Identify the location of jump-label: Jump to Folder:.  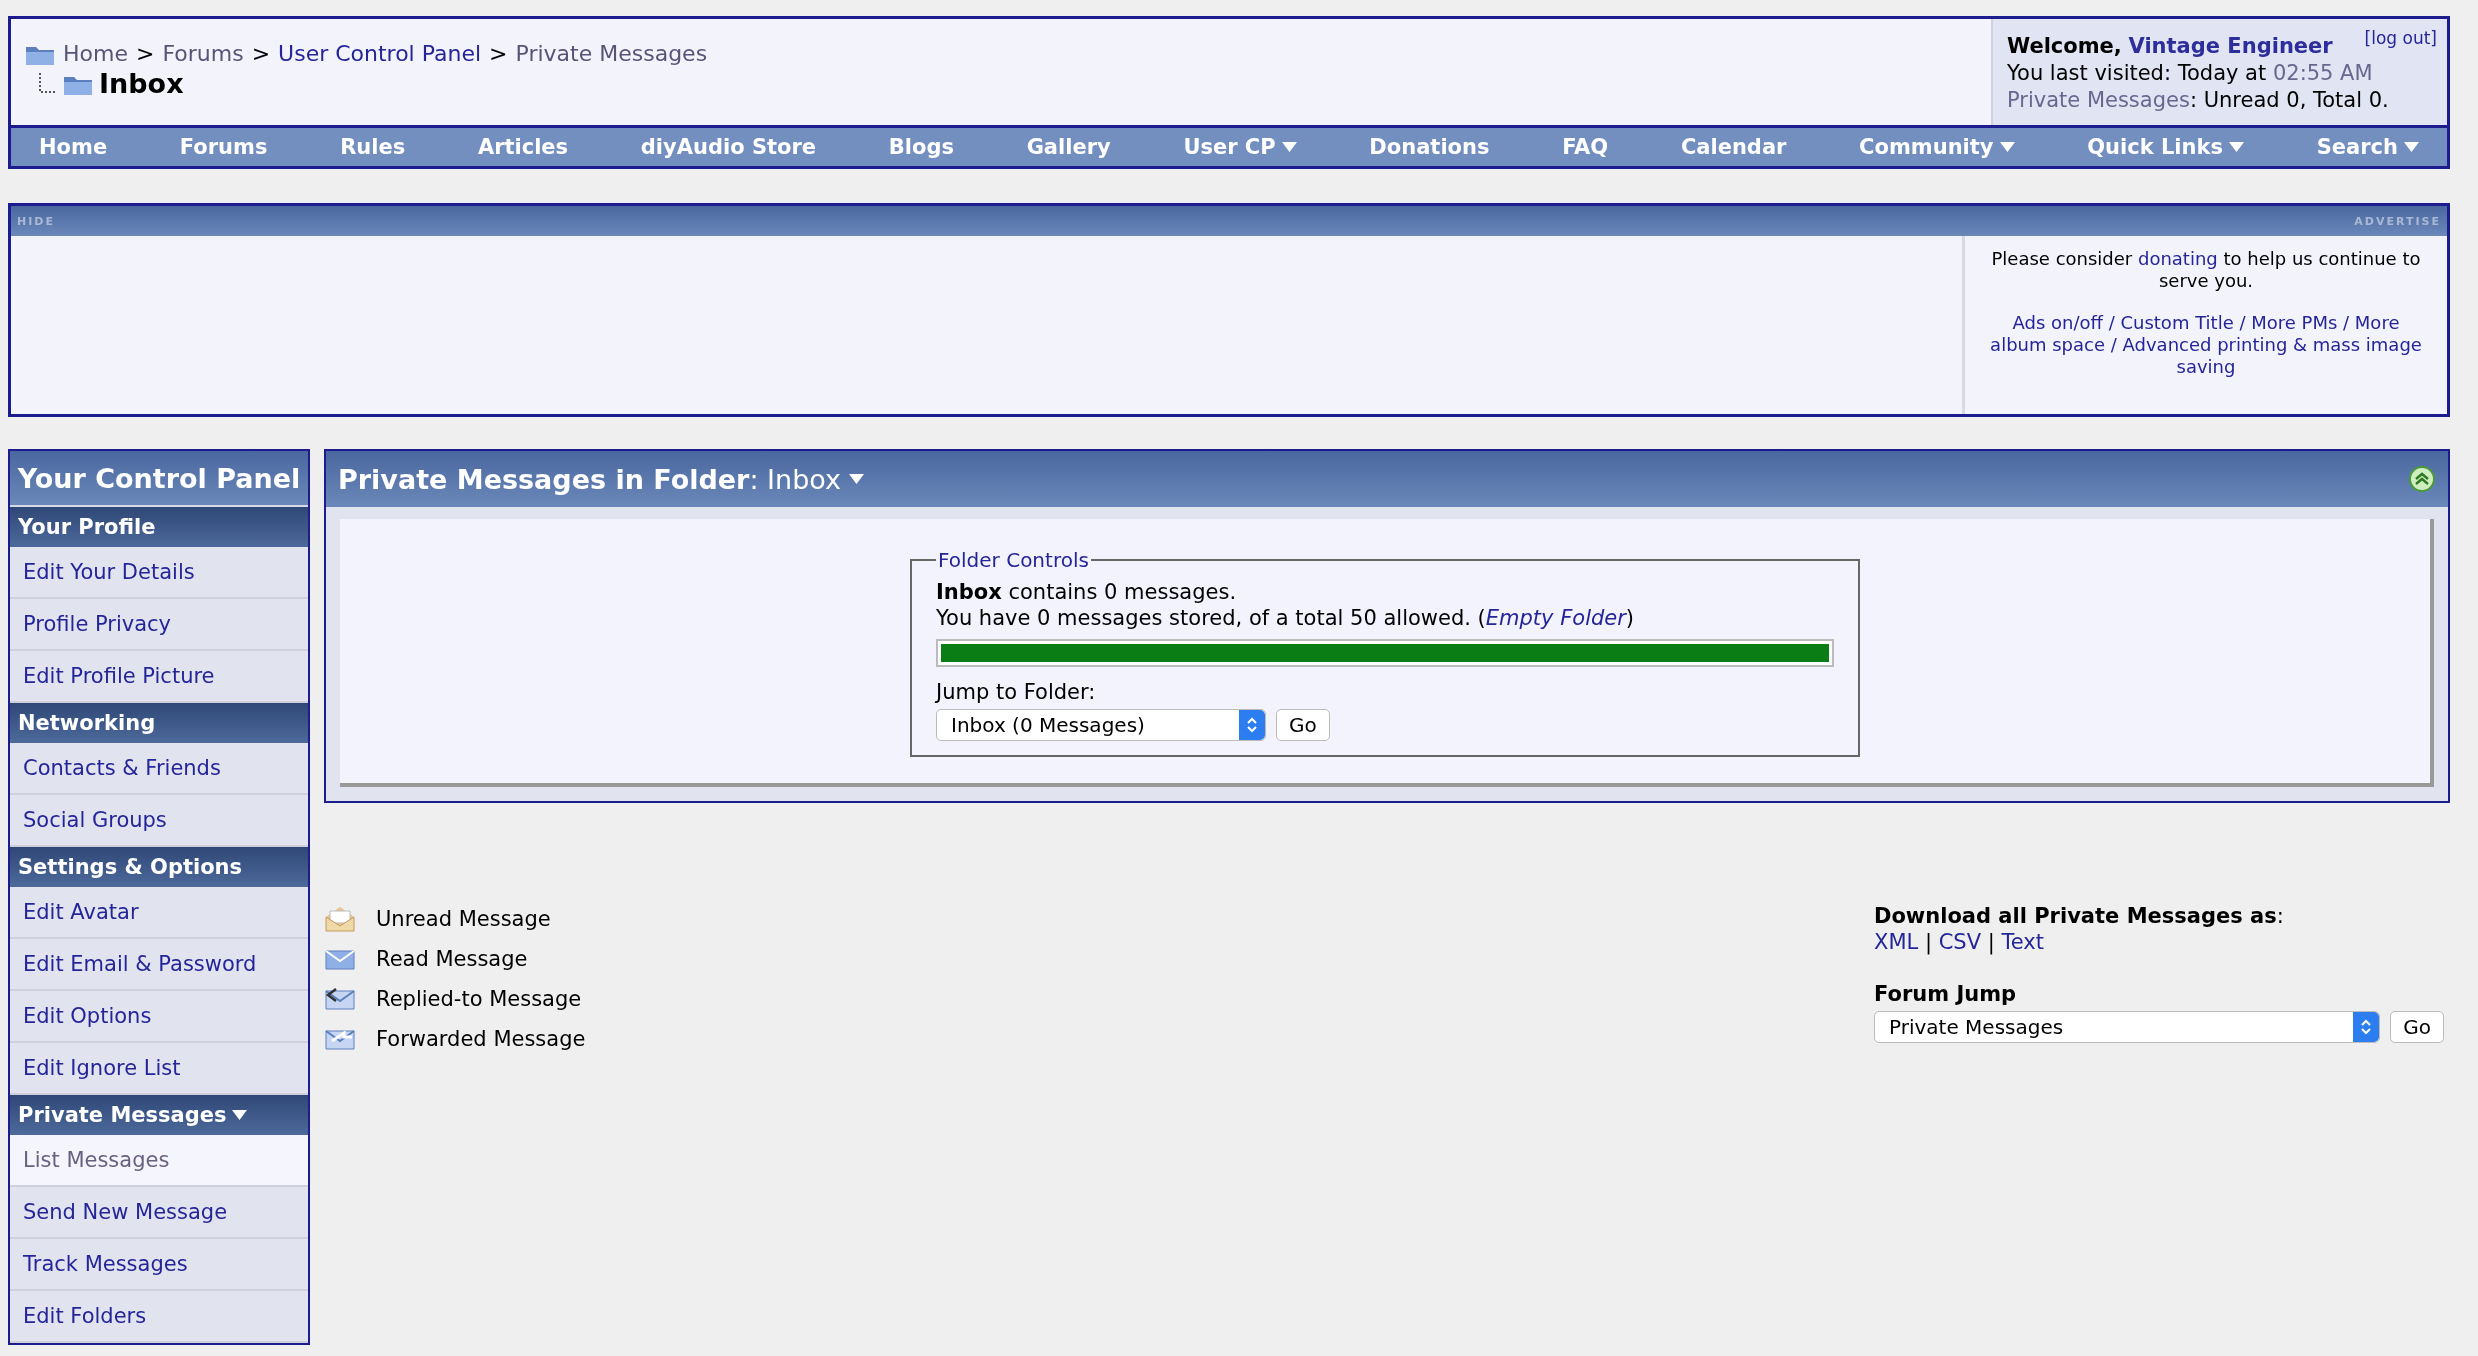
(1016, 692).